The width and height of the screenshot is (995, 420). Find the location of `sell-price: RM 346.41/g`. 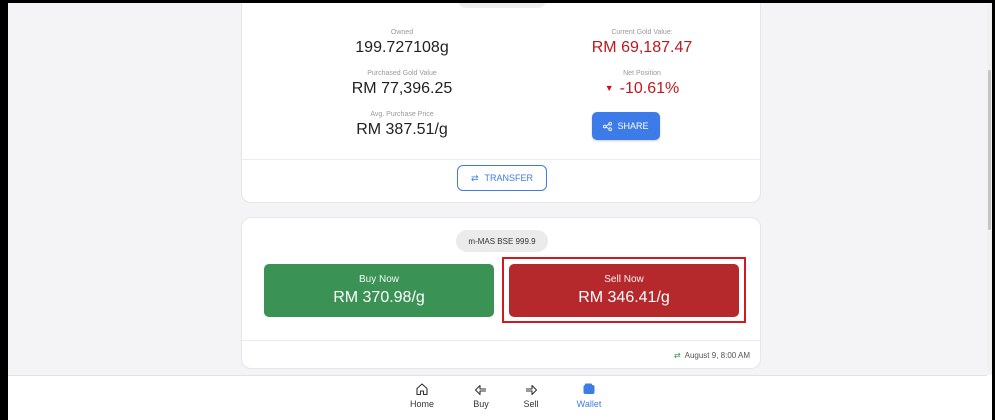

sell-price: RM 346.41/g is located at coordinates (624, 297).